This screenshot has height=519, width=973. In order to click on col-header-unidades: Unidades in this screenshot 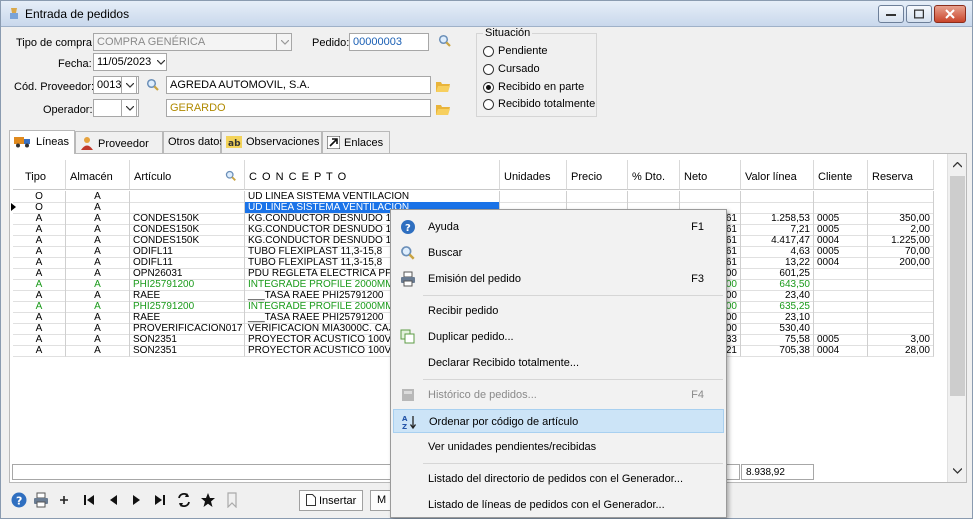, I will do `click(533, 175)`.